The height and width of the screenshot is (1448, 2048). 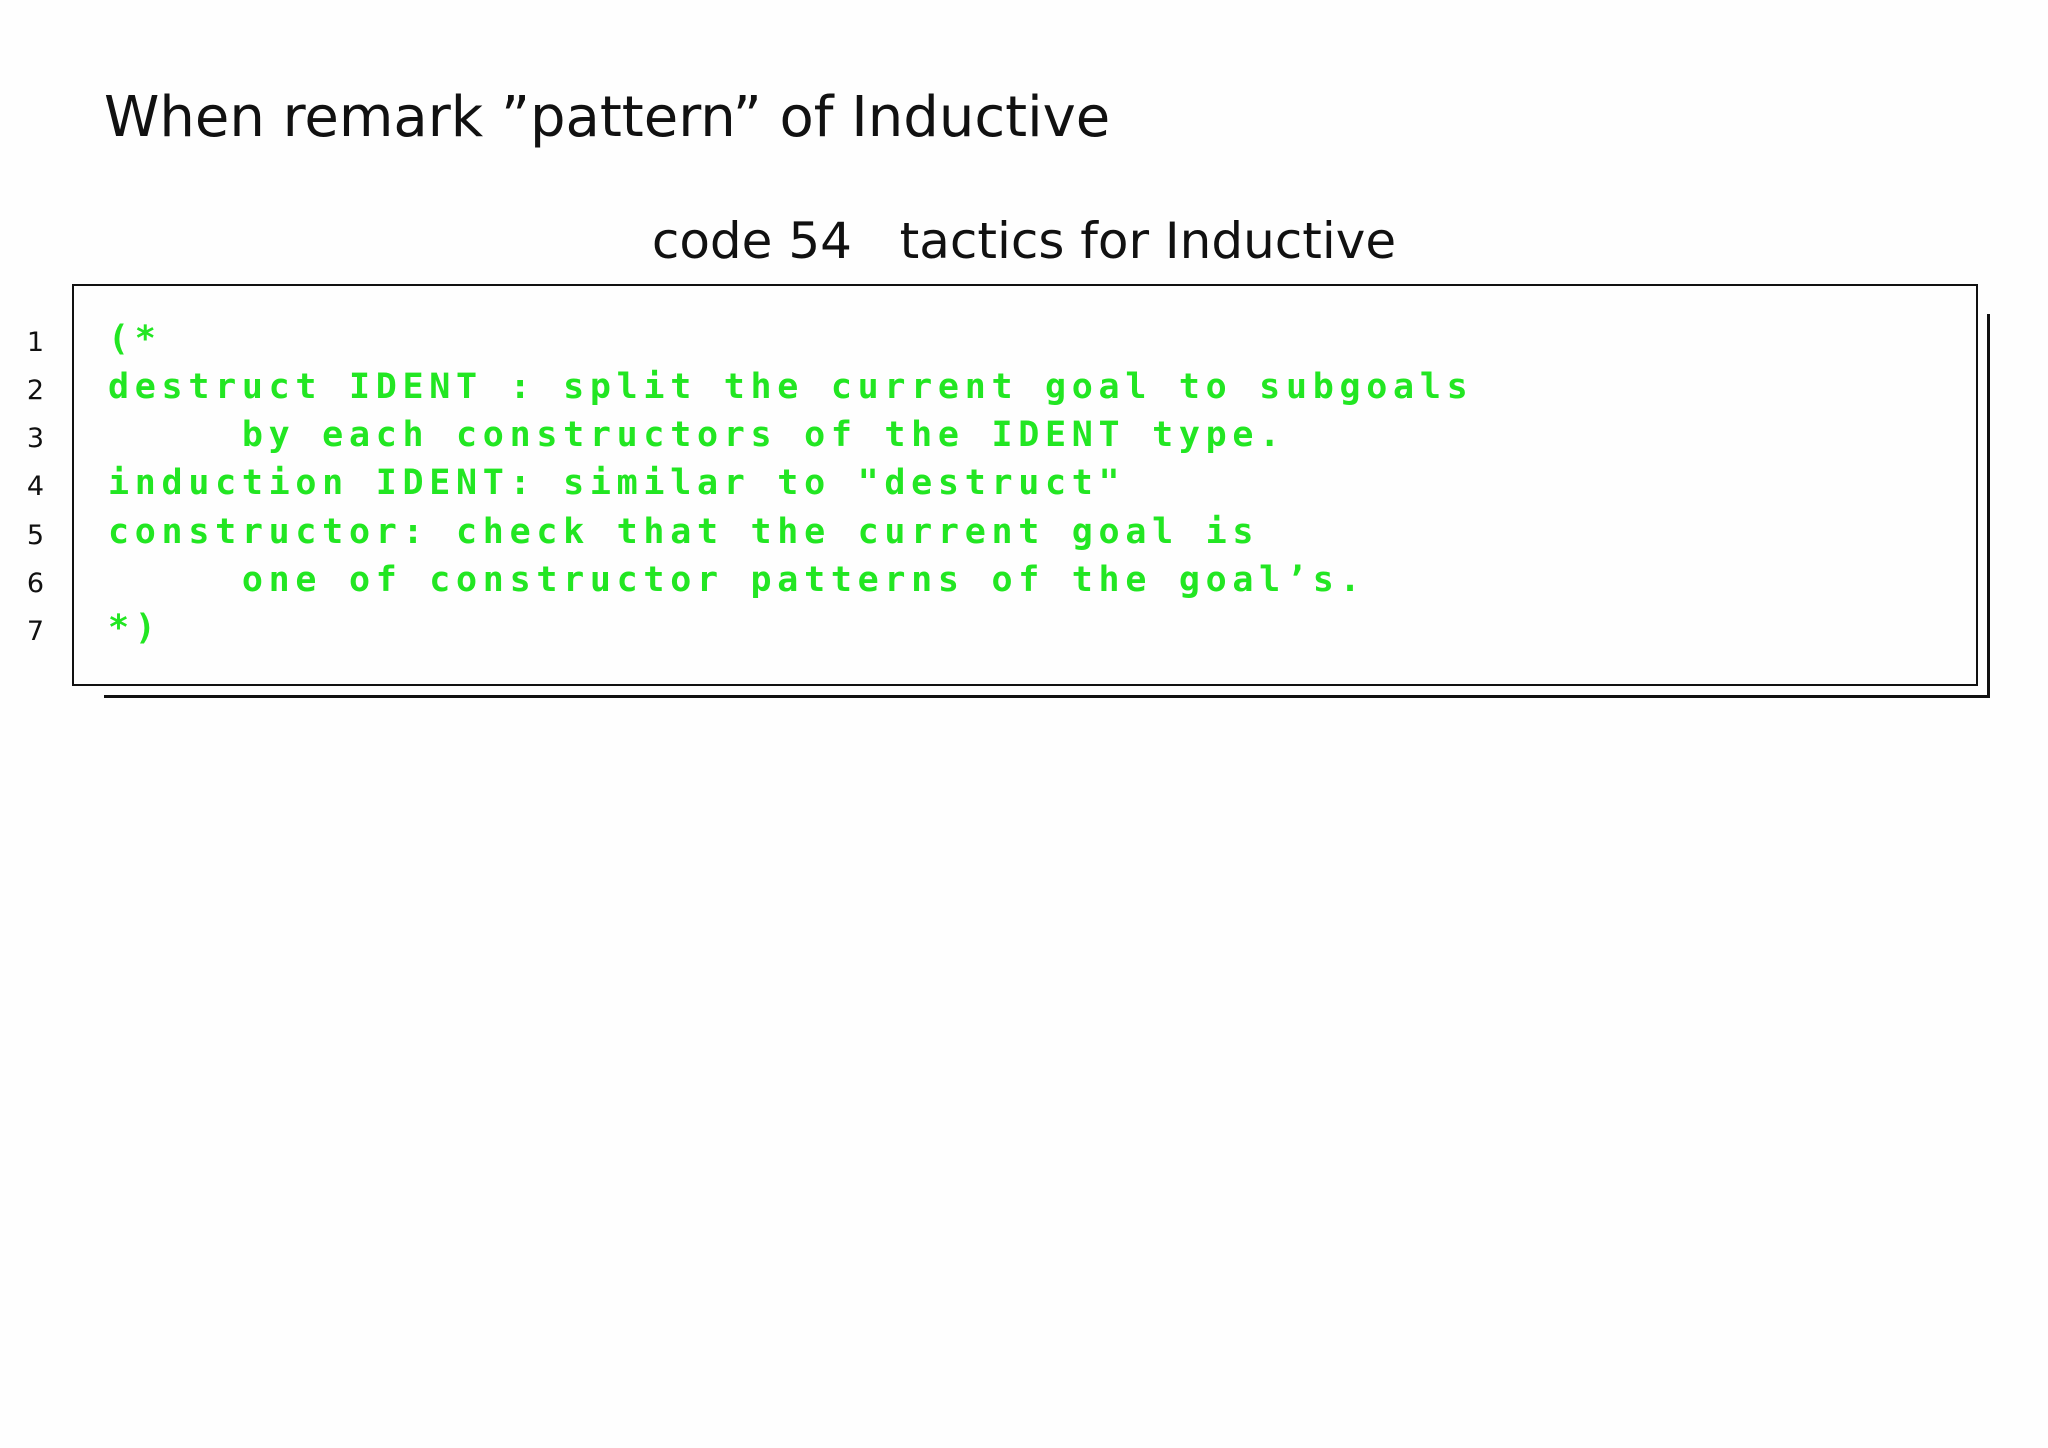 I want to click on slide-title: When remark ”pattern” of Inductive, so click(x=607, y=117).